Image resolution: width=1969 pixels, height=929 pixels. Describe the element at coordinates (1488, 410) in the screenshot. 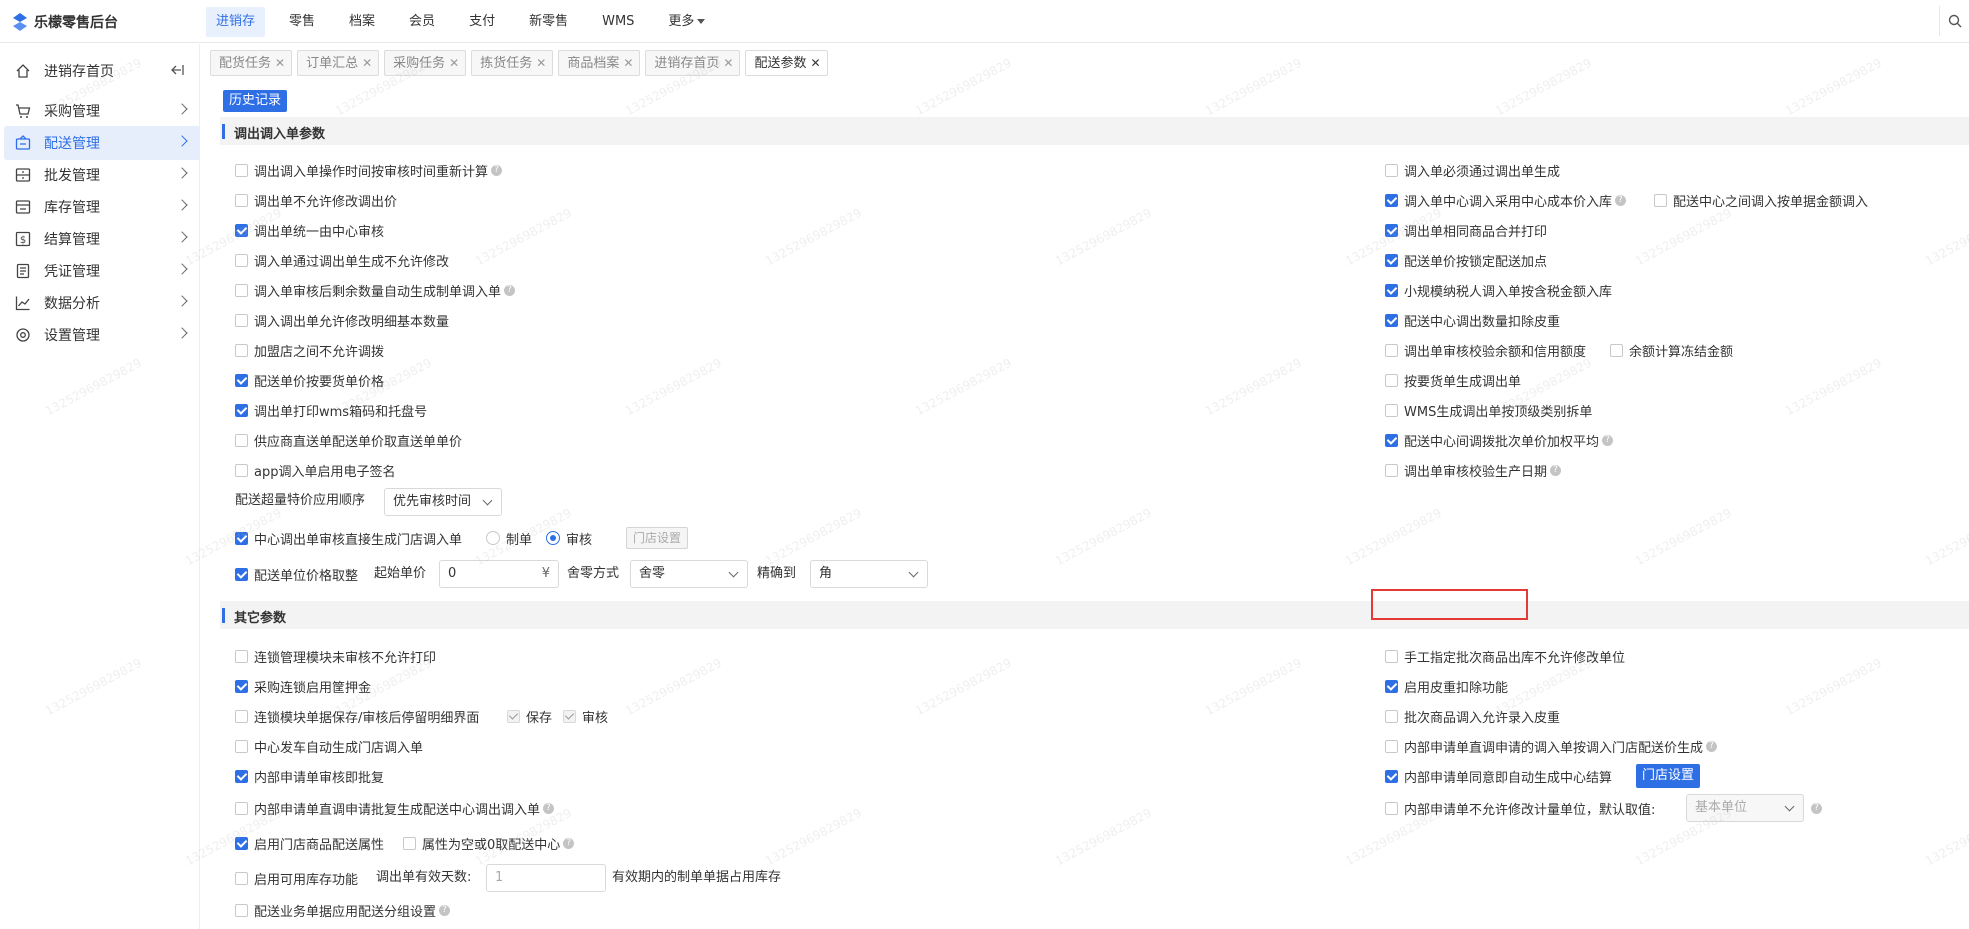

I see `opt-wms-split: WMS生成调出单按顶级类别拆单` at that location.